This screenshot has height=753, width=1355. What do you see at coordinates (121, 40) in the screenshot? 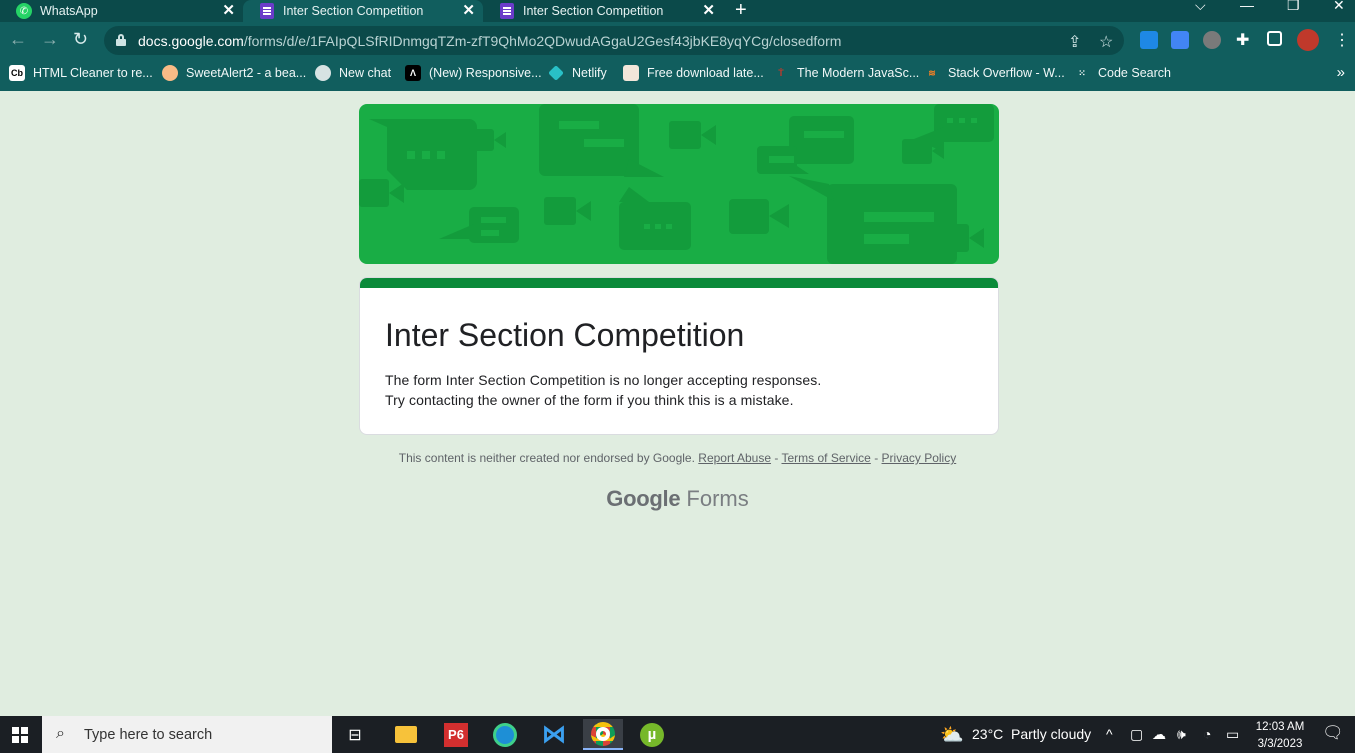
I see `lock-icon` at bounding box center [121, 40].